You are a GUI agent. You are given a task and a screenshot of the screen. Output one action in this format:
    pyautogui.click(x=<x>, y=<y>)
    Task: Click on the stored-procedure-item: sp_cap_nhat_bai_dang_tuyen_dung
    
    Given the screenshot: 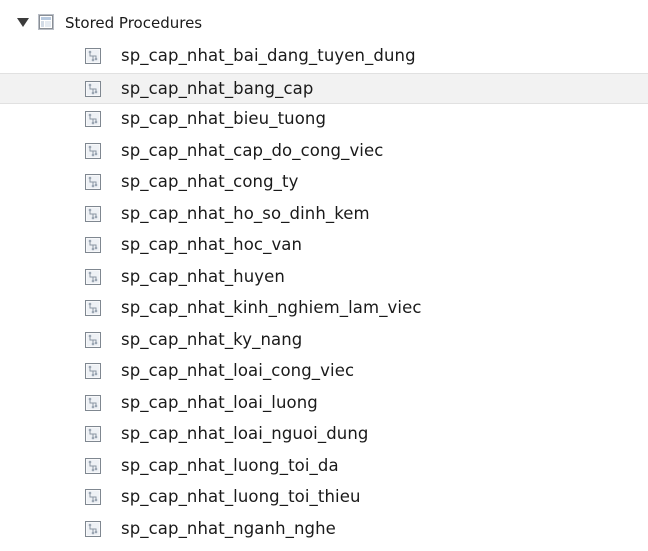 What is the action you would take?
    pyautogui.click(x=324, y=57)
    